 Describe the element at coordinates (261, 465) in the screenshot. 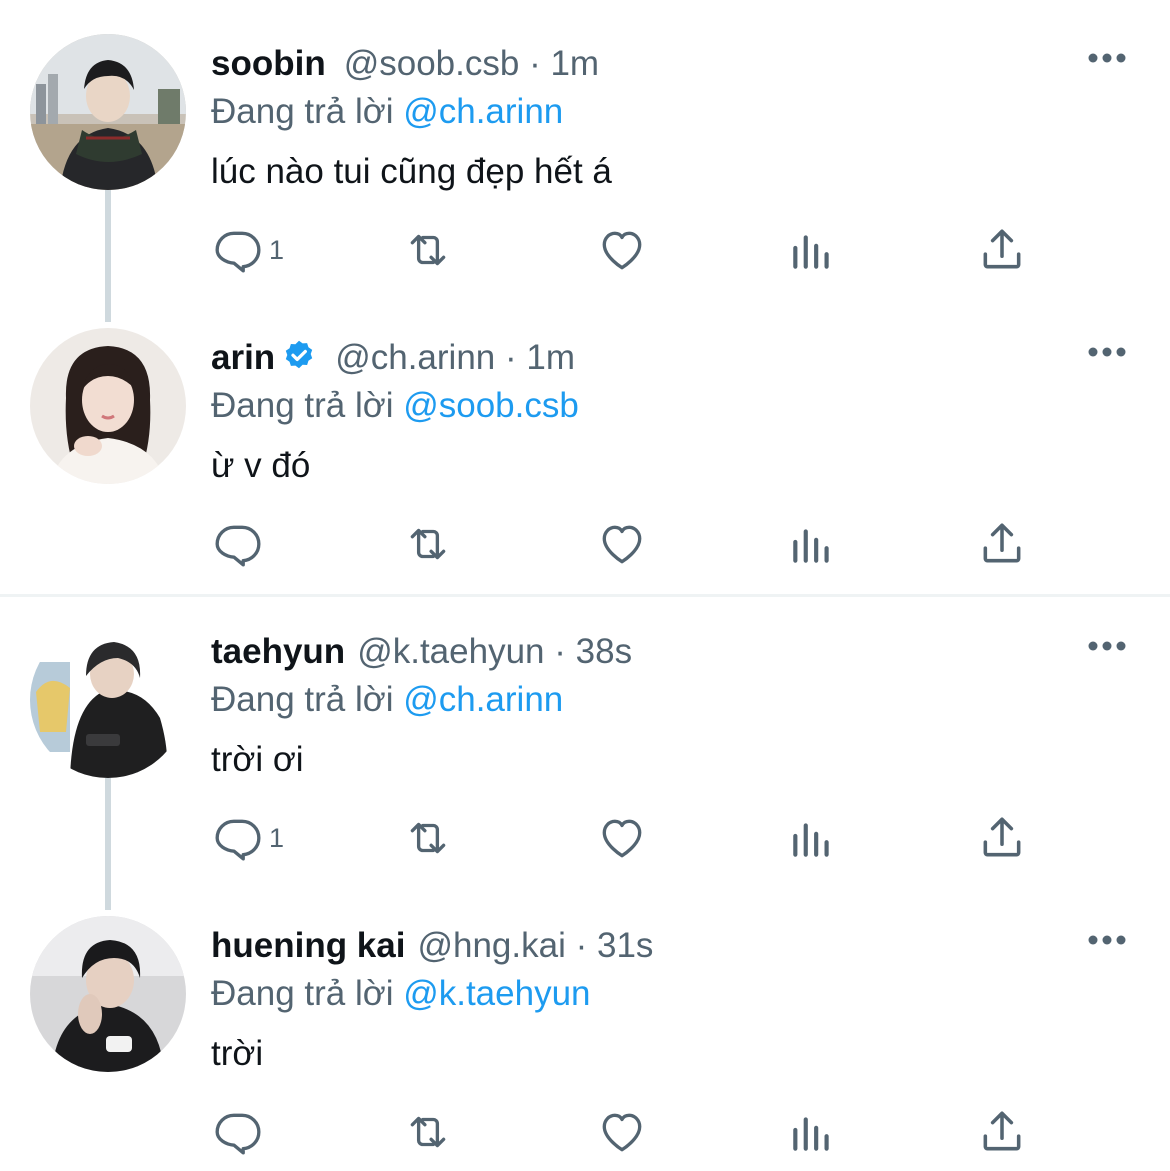

I see `tweet-text: ừ v đó` at that location.